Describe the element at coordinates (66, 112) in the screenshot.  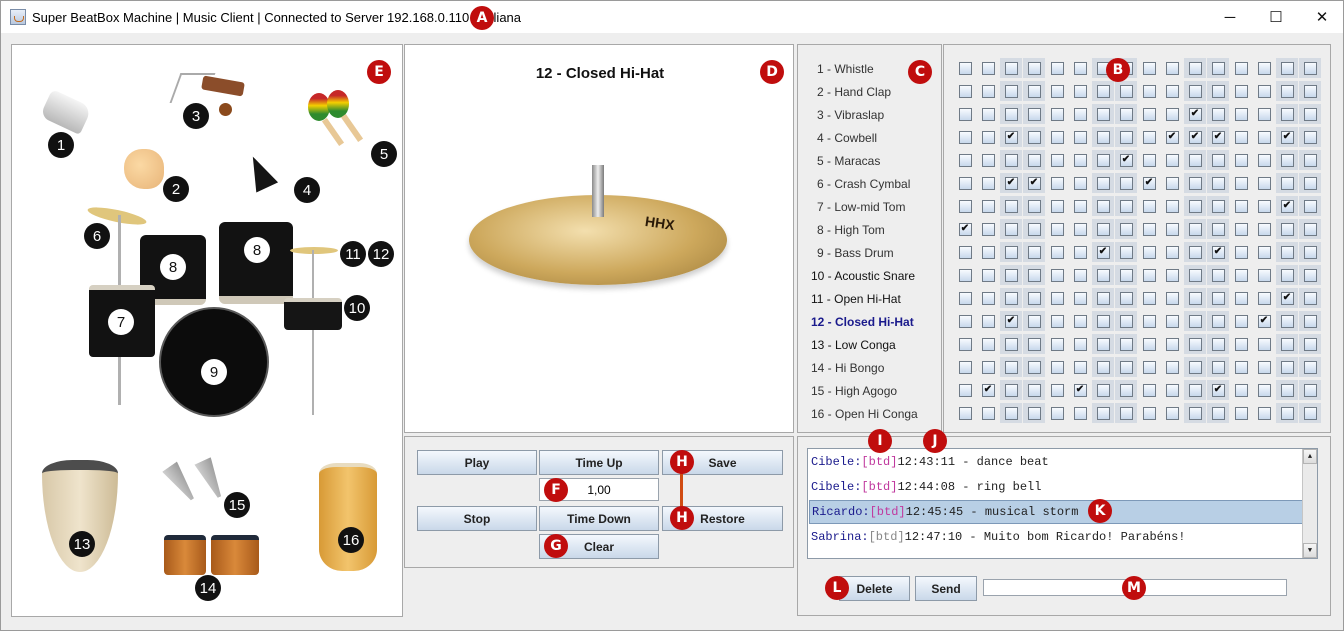
I see `whistle-image` at that location.